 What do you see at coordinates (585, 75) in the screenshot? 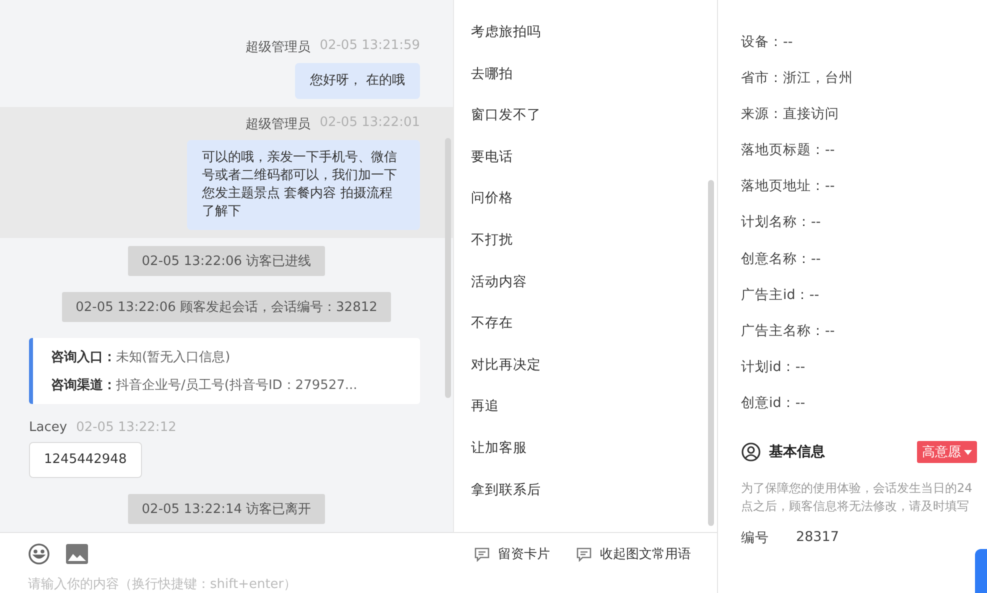
I see `quick-reply-item: 去哪拍` at bounding box center [585, 75].